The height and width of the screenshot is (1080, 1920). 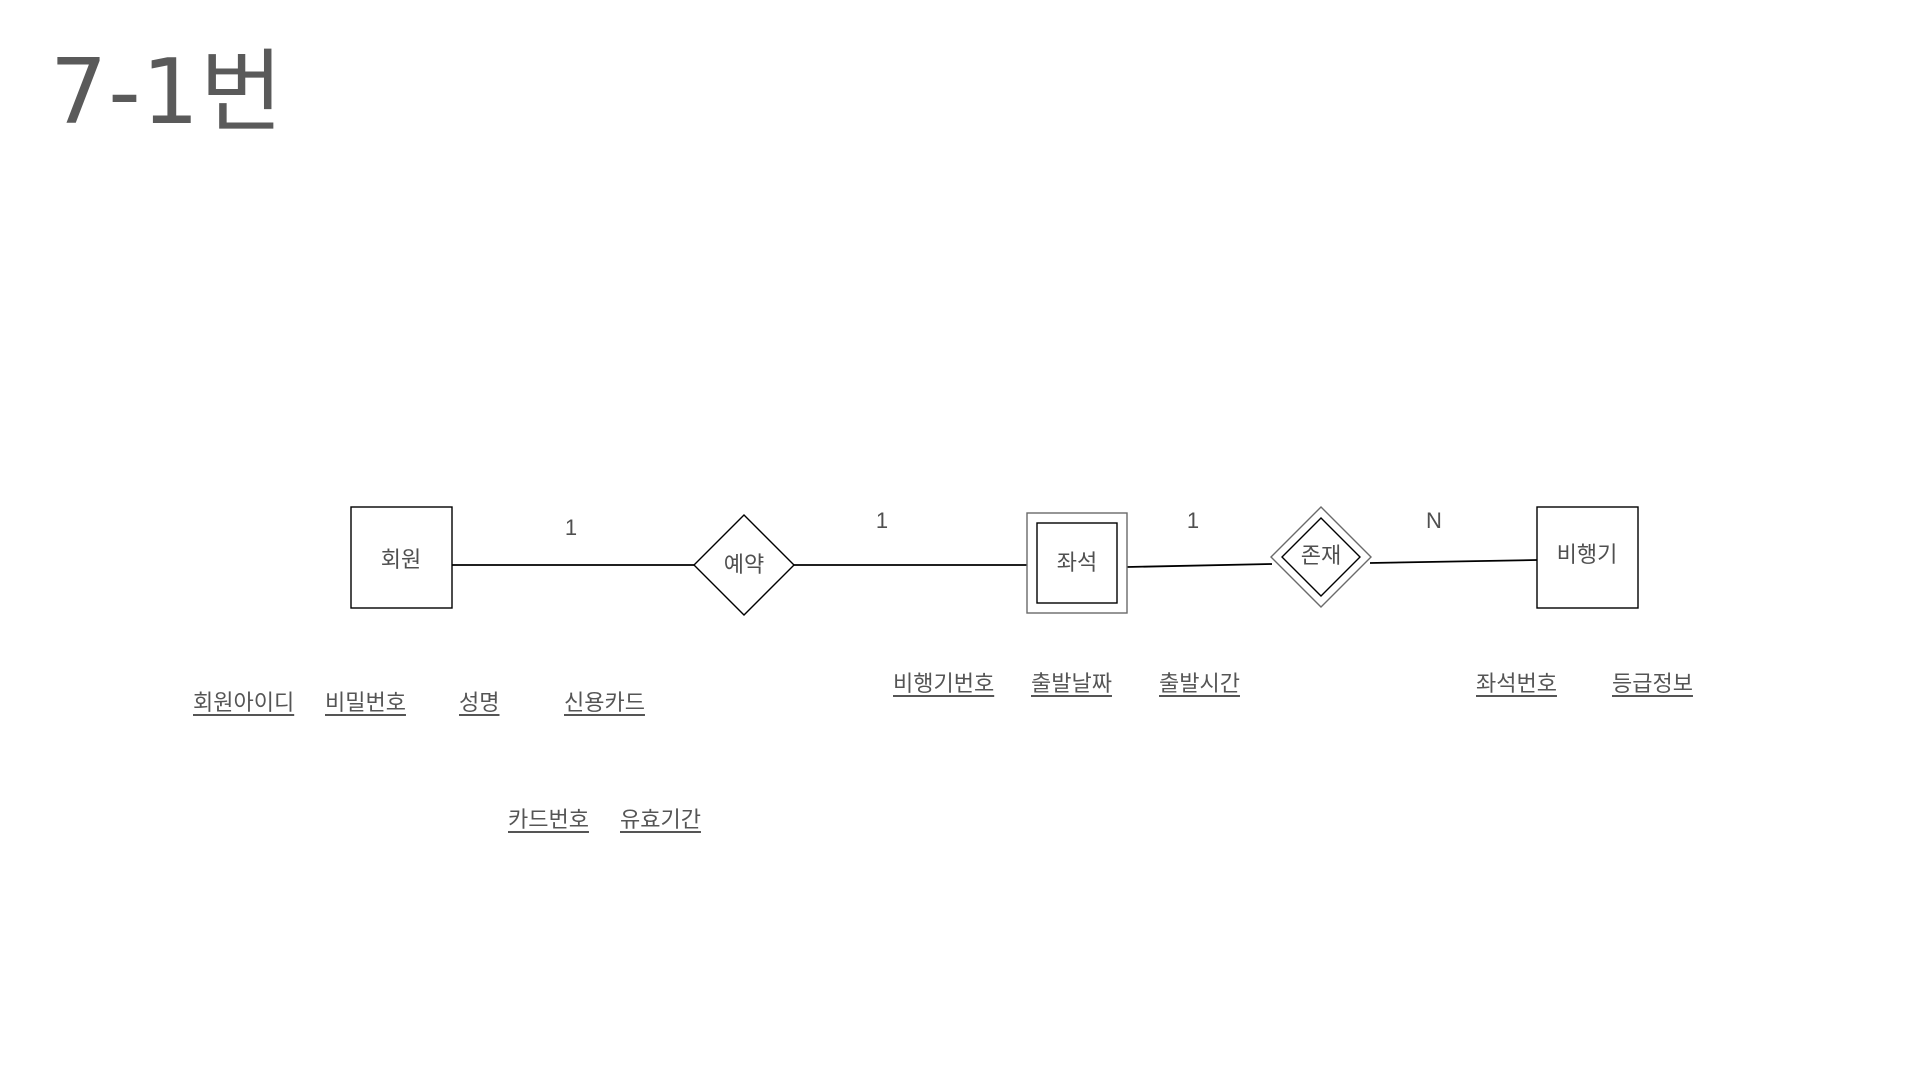 What do you see at coordinates (1199, 684) in the screenshot?
I see `attribute-seat-departure-time: 출발시간` at bounding box center [1199, 684].